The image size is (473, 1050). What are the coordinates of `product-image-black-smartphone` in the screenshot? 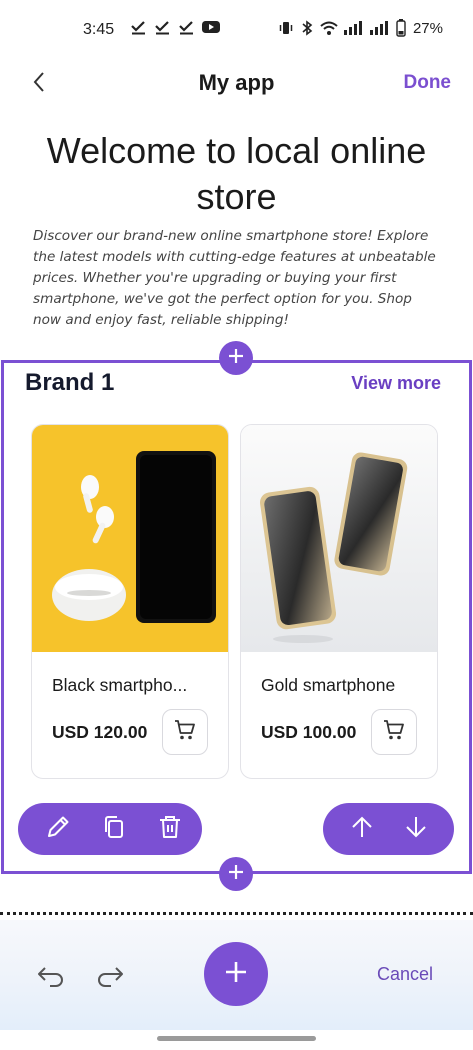 It's located at (130, 538).